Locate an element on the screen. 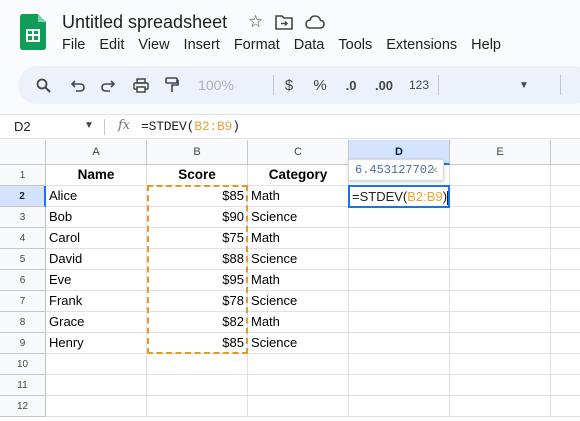  menu-view: View is located at coordinates (153, 45).